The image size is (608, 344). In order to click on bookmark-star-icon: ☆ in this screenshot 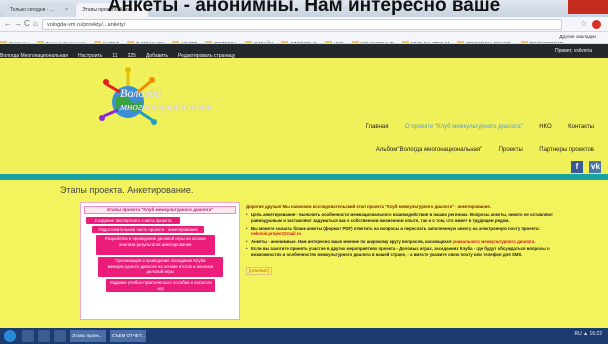, I will do `click(583, 23)`.